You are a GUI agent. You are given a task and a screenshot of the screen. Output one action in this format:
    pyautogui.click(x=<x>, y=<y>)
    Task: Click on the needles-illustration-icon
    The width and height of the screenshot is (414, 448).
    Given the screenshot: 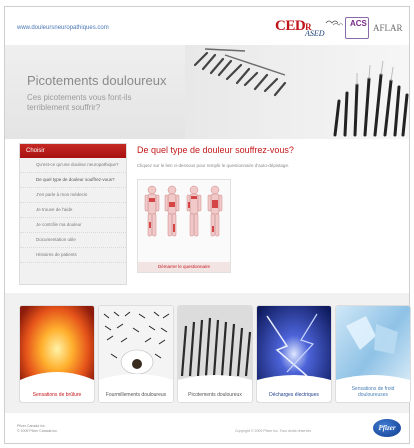 What is the action you would take?
    pyautogui.click(x=297, y=92)
    